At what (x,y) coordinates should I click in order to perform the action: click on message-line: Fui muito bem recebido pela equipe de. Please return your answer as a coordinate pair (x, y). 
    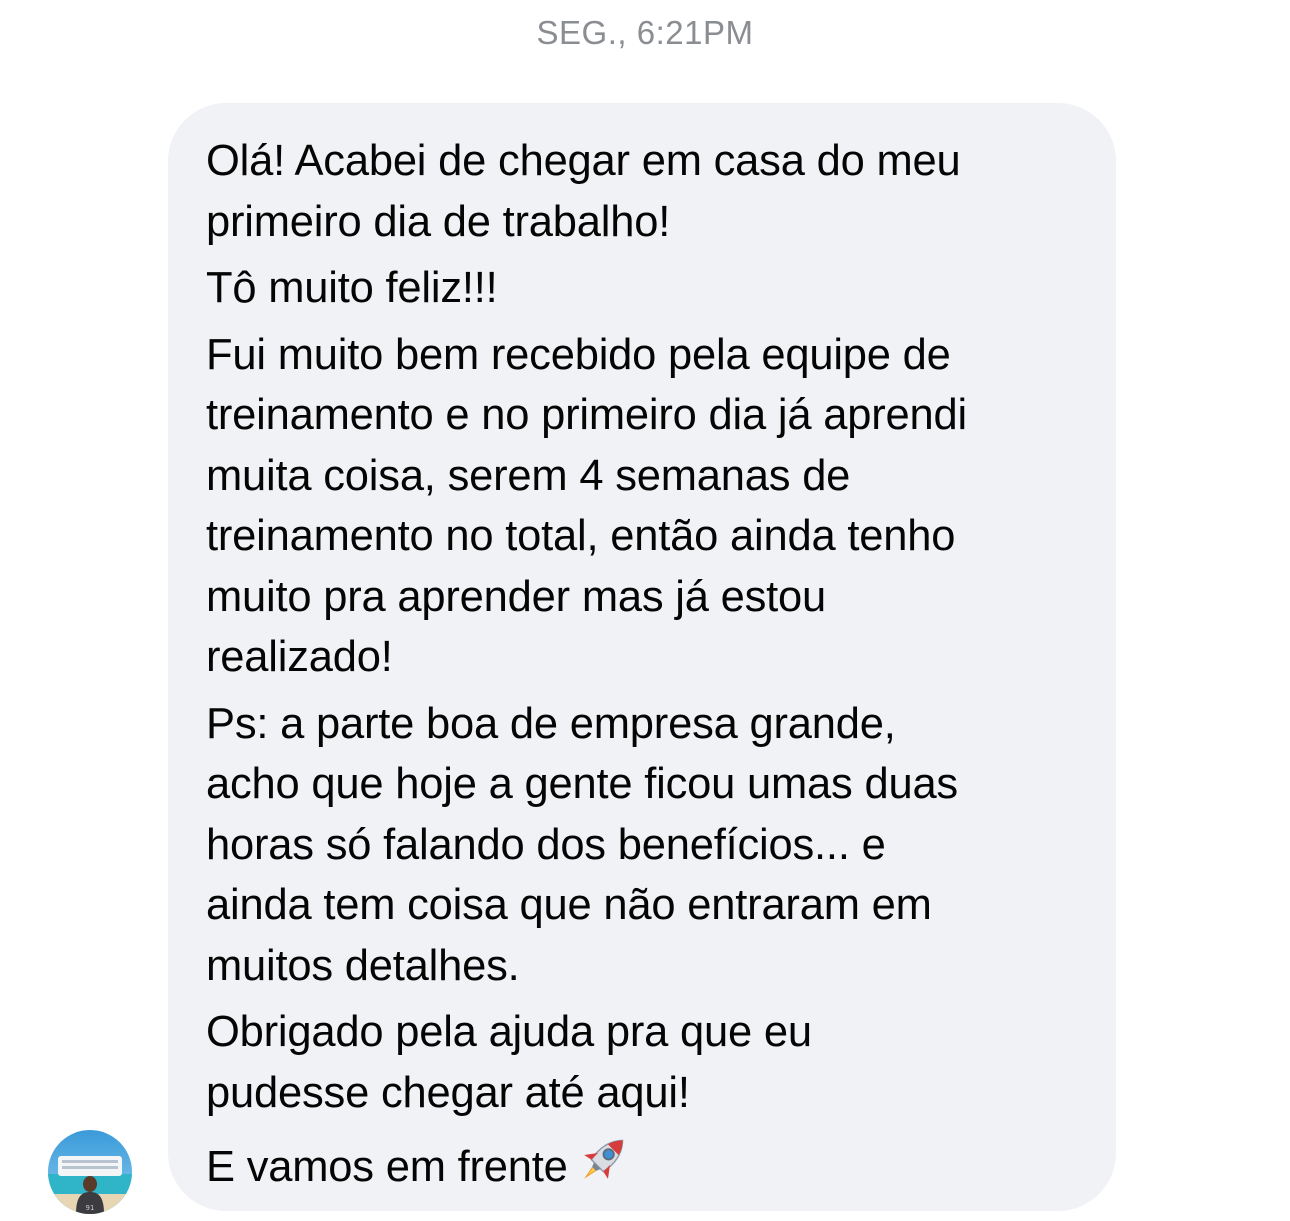
    Looking at the image, I should click on (578, 354).